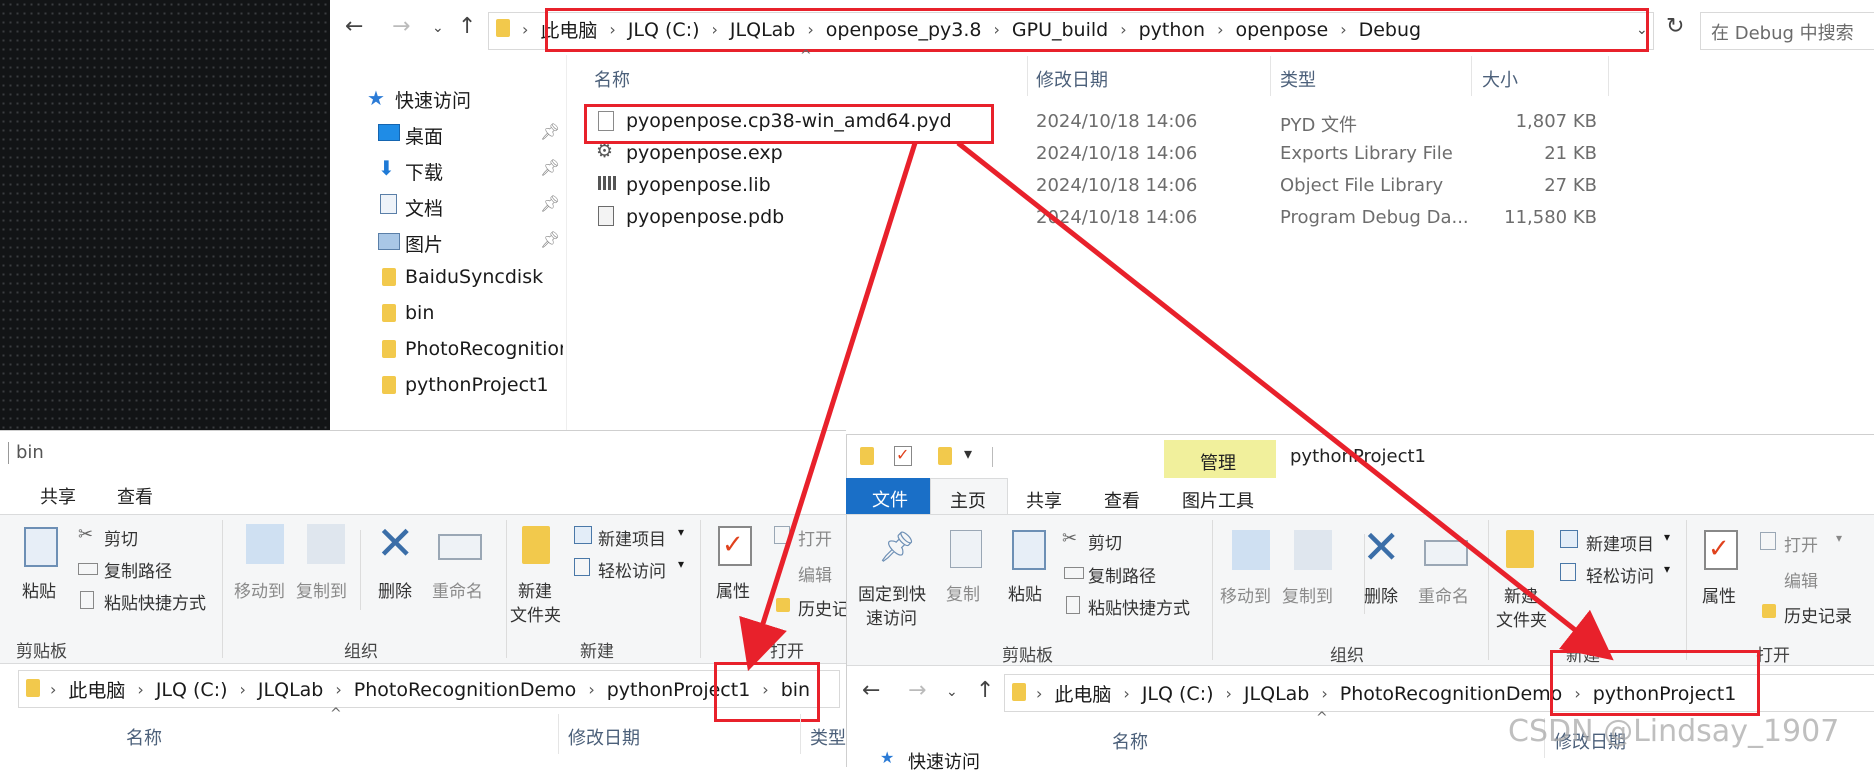  Describe the element at coordinates (1674, 731) in the screenshot. I see `watermark: CSDN @Lindsay_1907` at that location.